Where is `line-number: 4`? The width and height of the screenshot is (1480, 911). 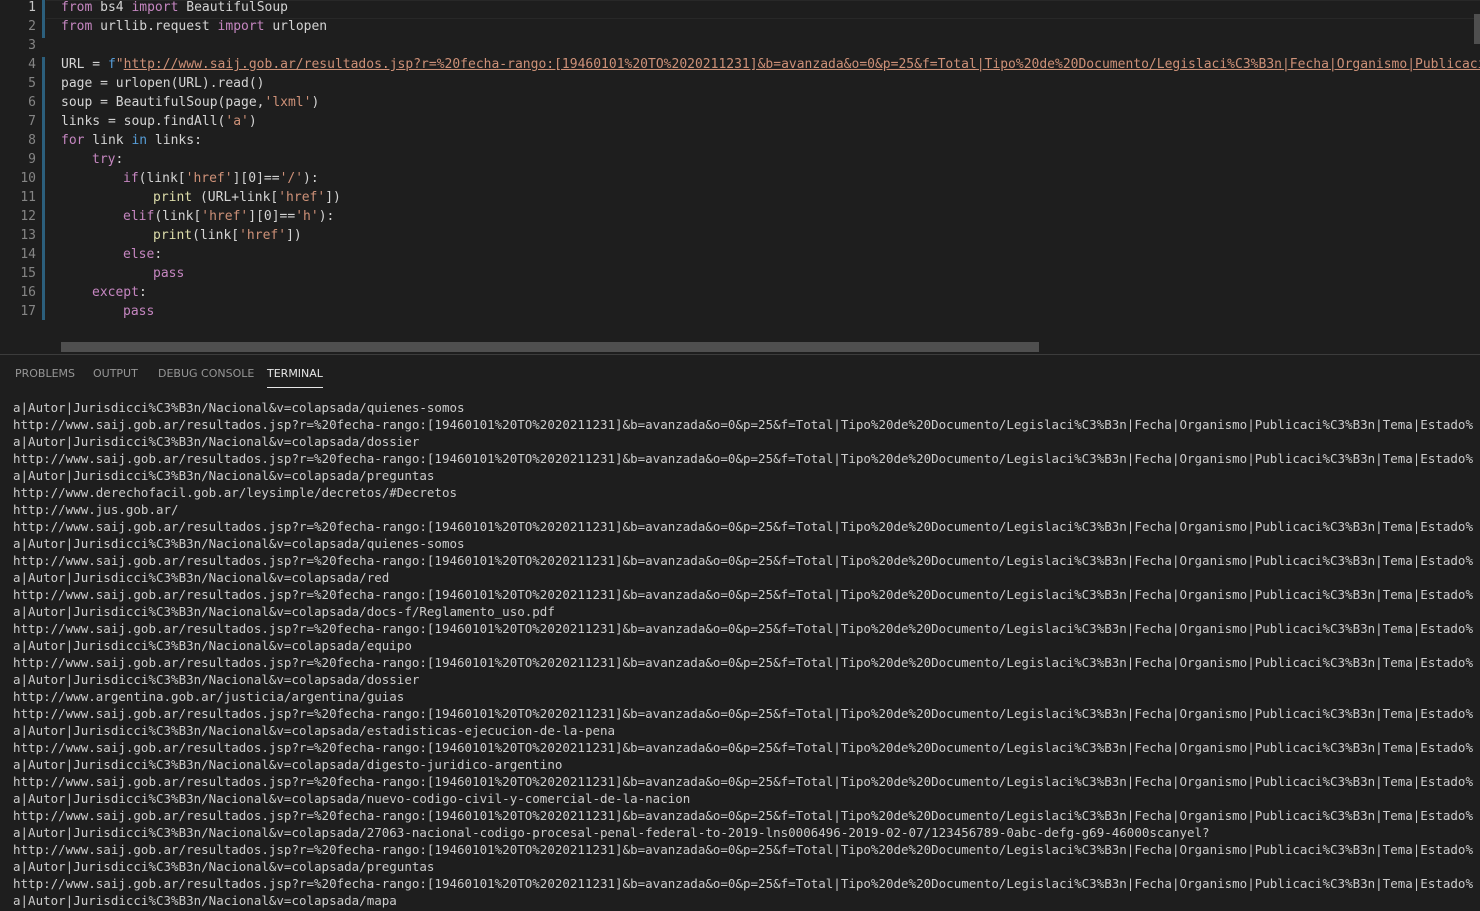
line-number: 4 is located at coordinates (32, 64).